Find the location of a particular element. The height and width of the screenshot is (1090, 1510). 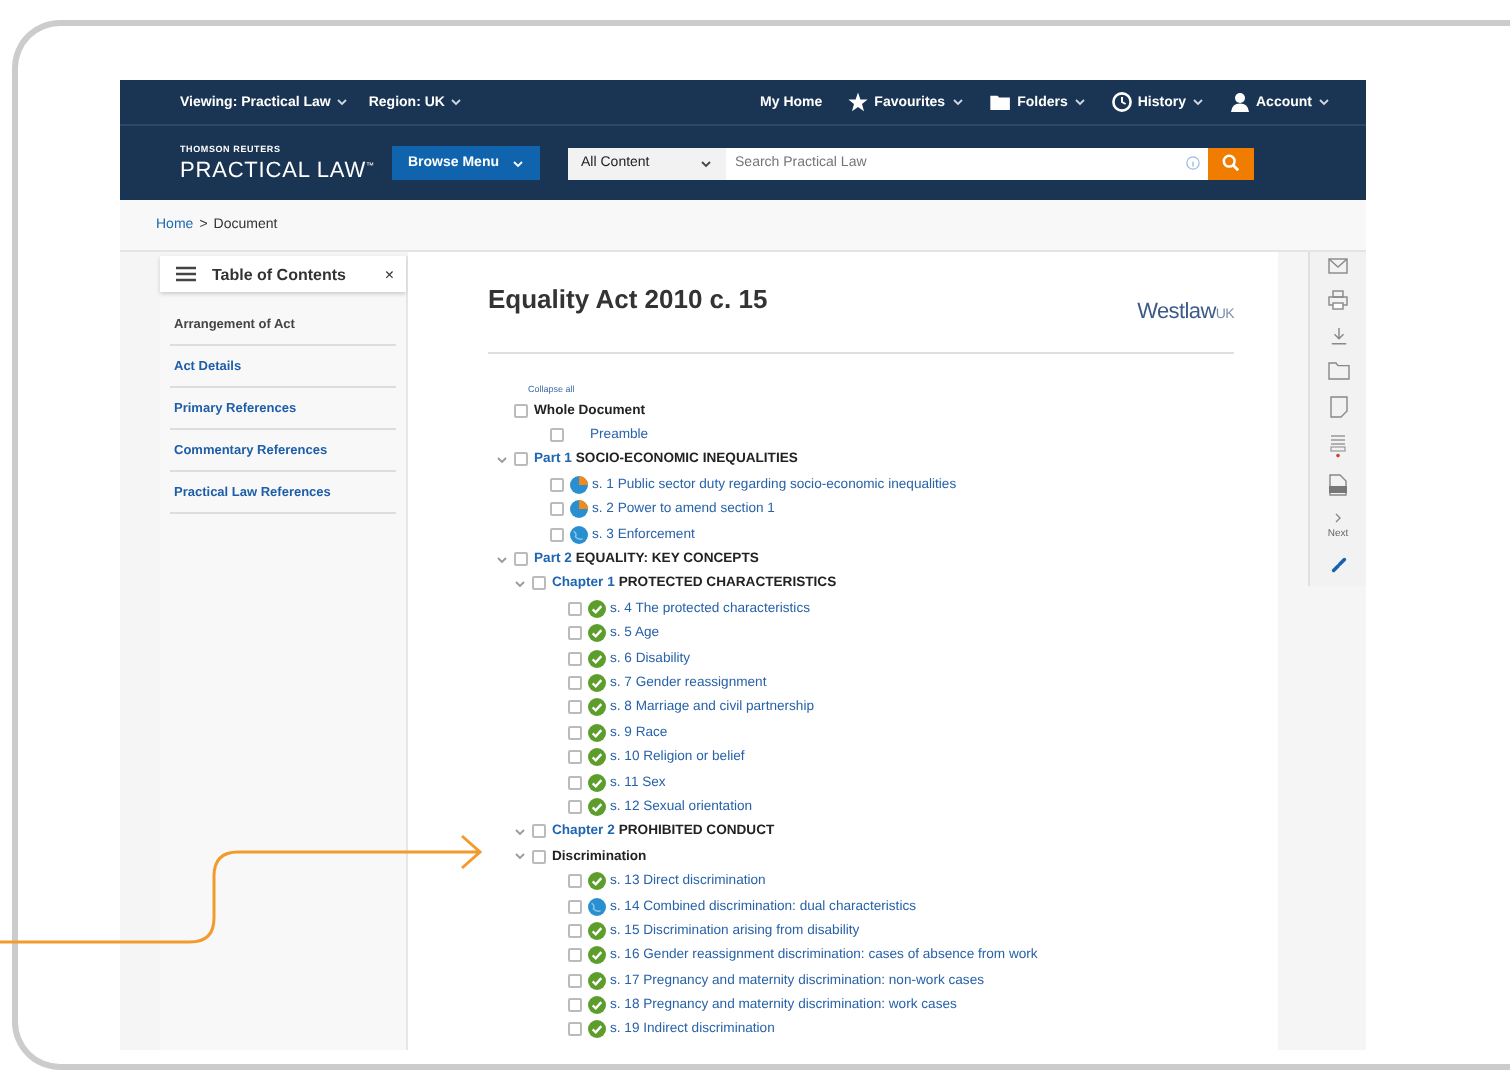

close-button: × is located at coordinates (389, 274).